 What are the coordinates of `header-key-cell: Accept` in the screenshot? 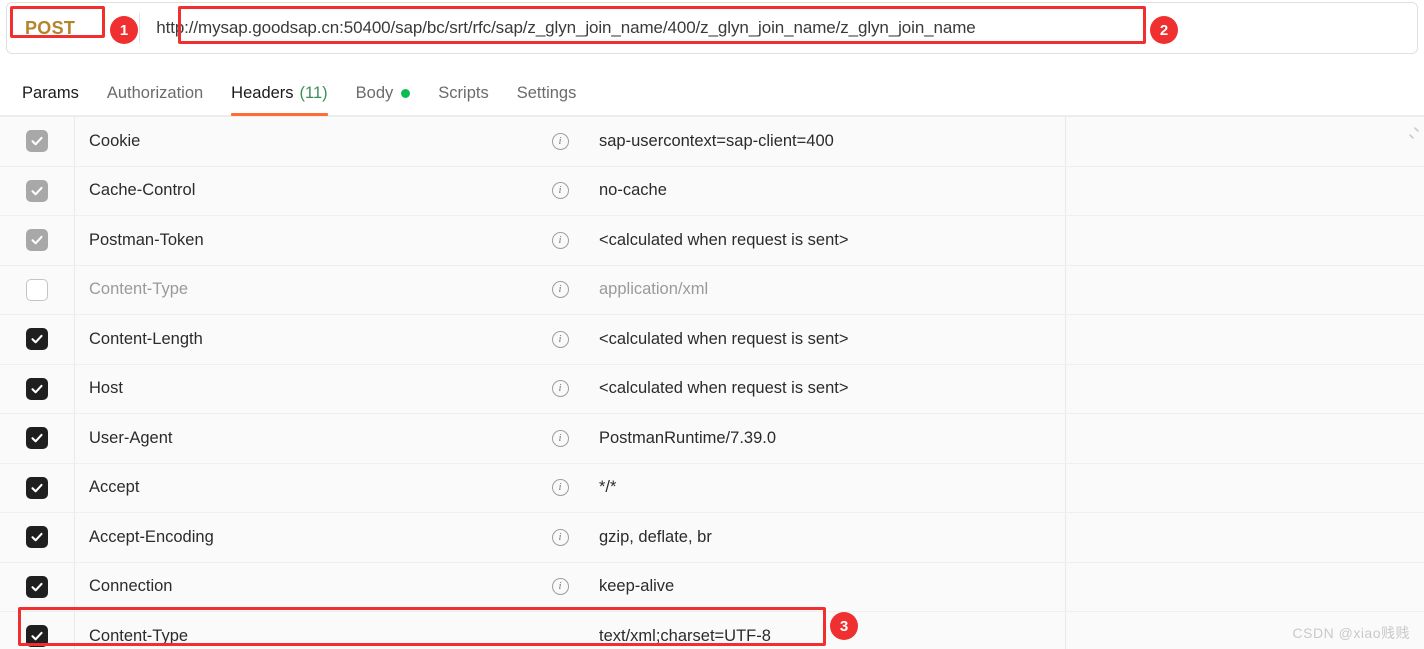 It's located at (306, 488).